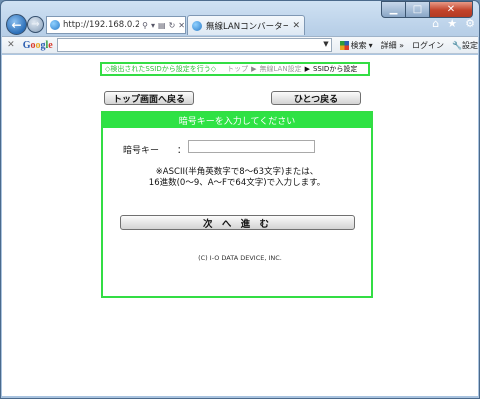 The width and height of the screenshot is (480, 399). Describe the element at coordinates (325, 44) in the screenshot. I see `chevron-down-icon: ▼` at that location.